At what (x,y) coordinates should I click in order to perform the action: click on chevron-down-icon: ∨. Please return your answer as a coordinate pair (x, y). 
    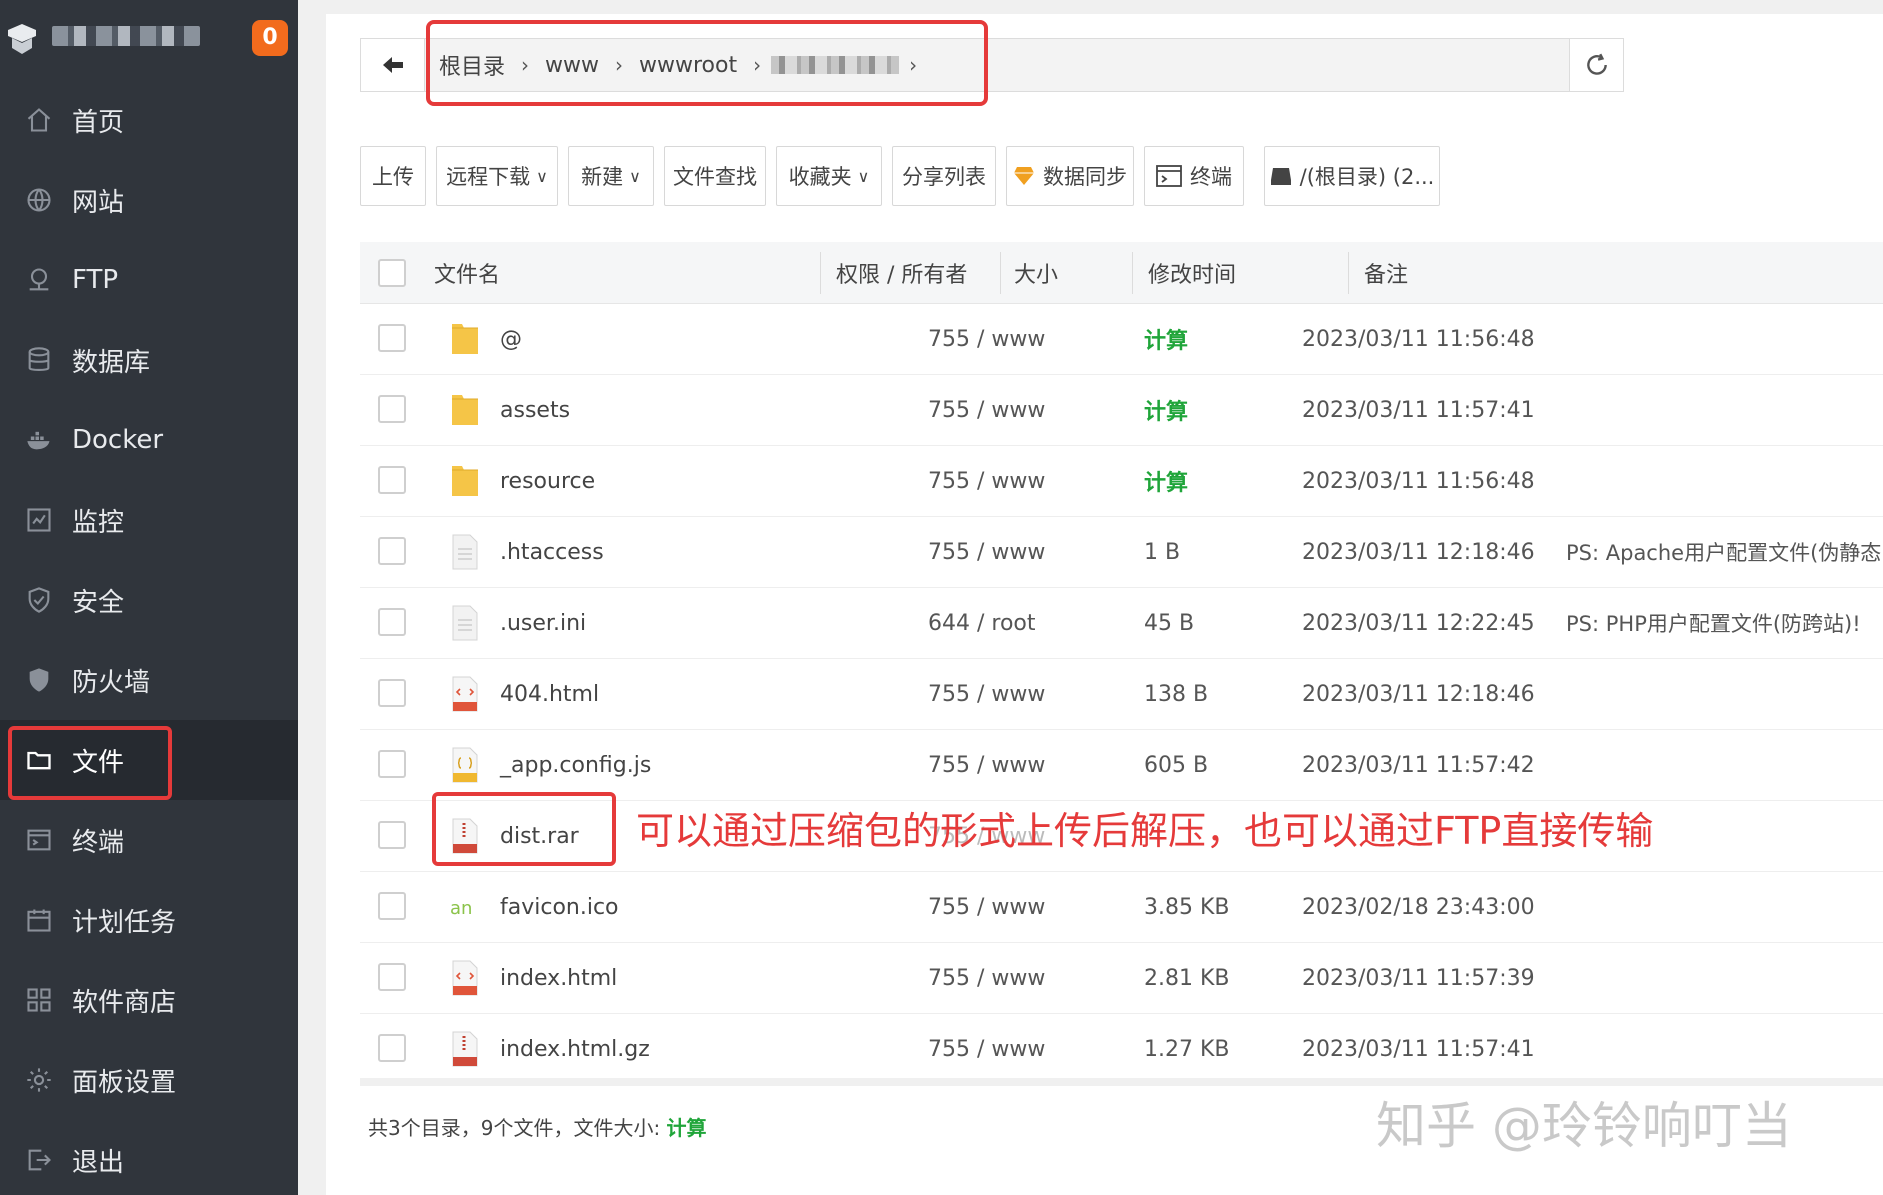
    Looking at the image, I should click on (863, 176).